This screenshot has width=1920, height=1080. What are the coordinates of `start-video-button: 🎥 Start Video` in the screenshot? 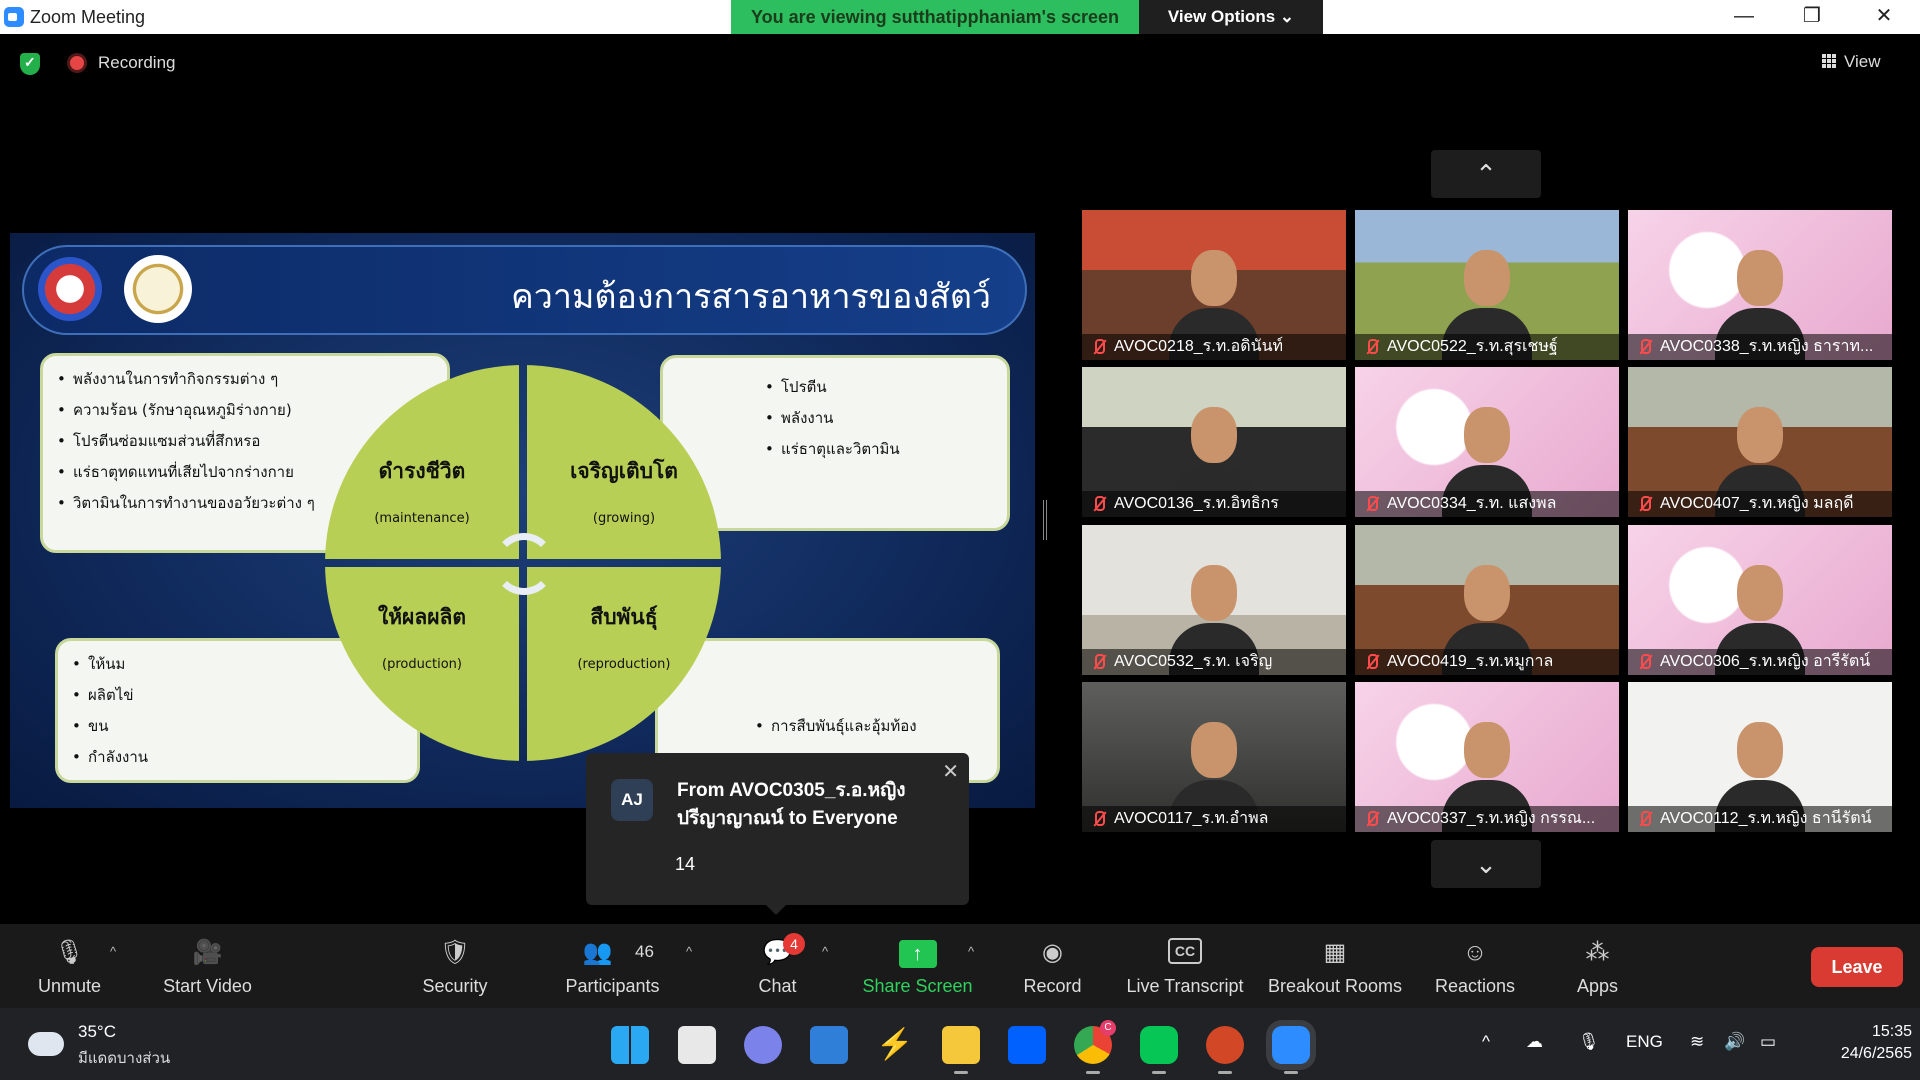 It's located at (207, 966).